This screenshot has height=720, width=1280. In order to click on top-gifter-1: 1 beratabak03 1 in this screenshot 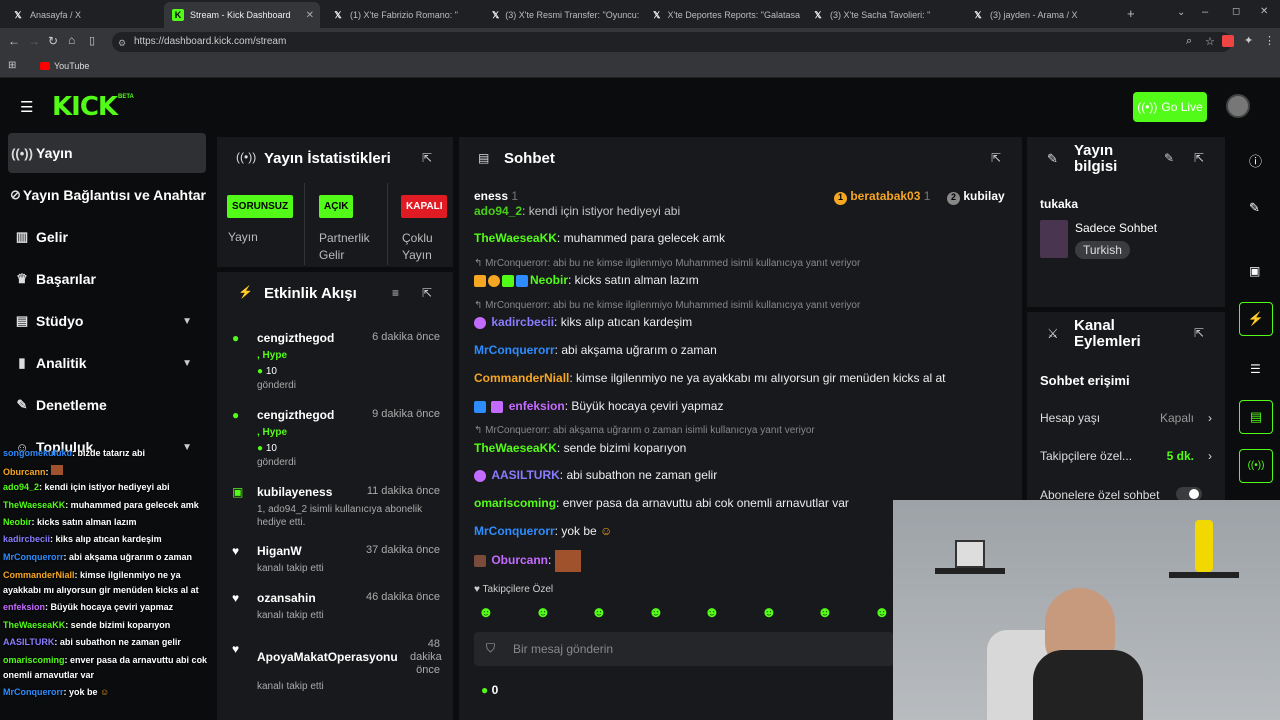, I will do `click(882, 197)`.